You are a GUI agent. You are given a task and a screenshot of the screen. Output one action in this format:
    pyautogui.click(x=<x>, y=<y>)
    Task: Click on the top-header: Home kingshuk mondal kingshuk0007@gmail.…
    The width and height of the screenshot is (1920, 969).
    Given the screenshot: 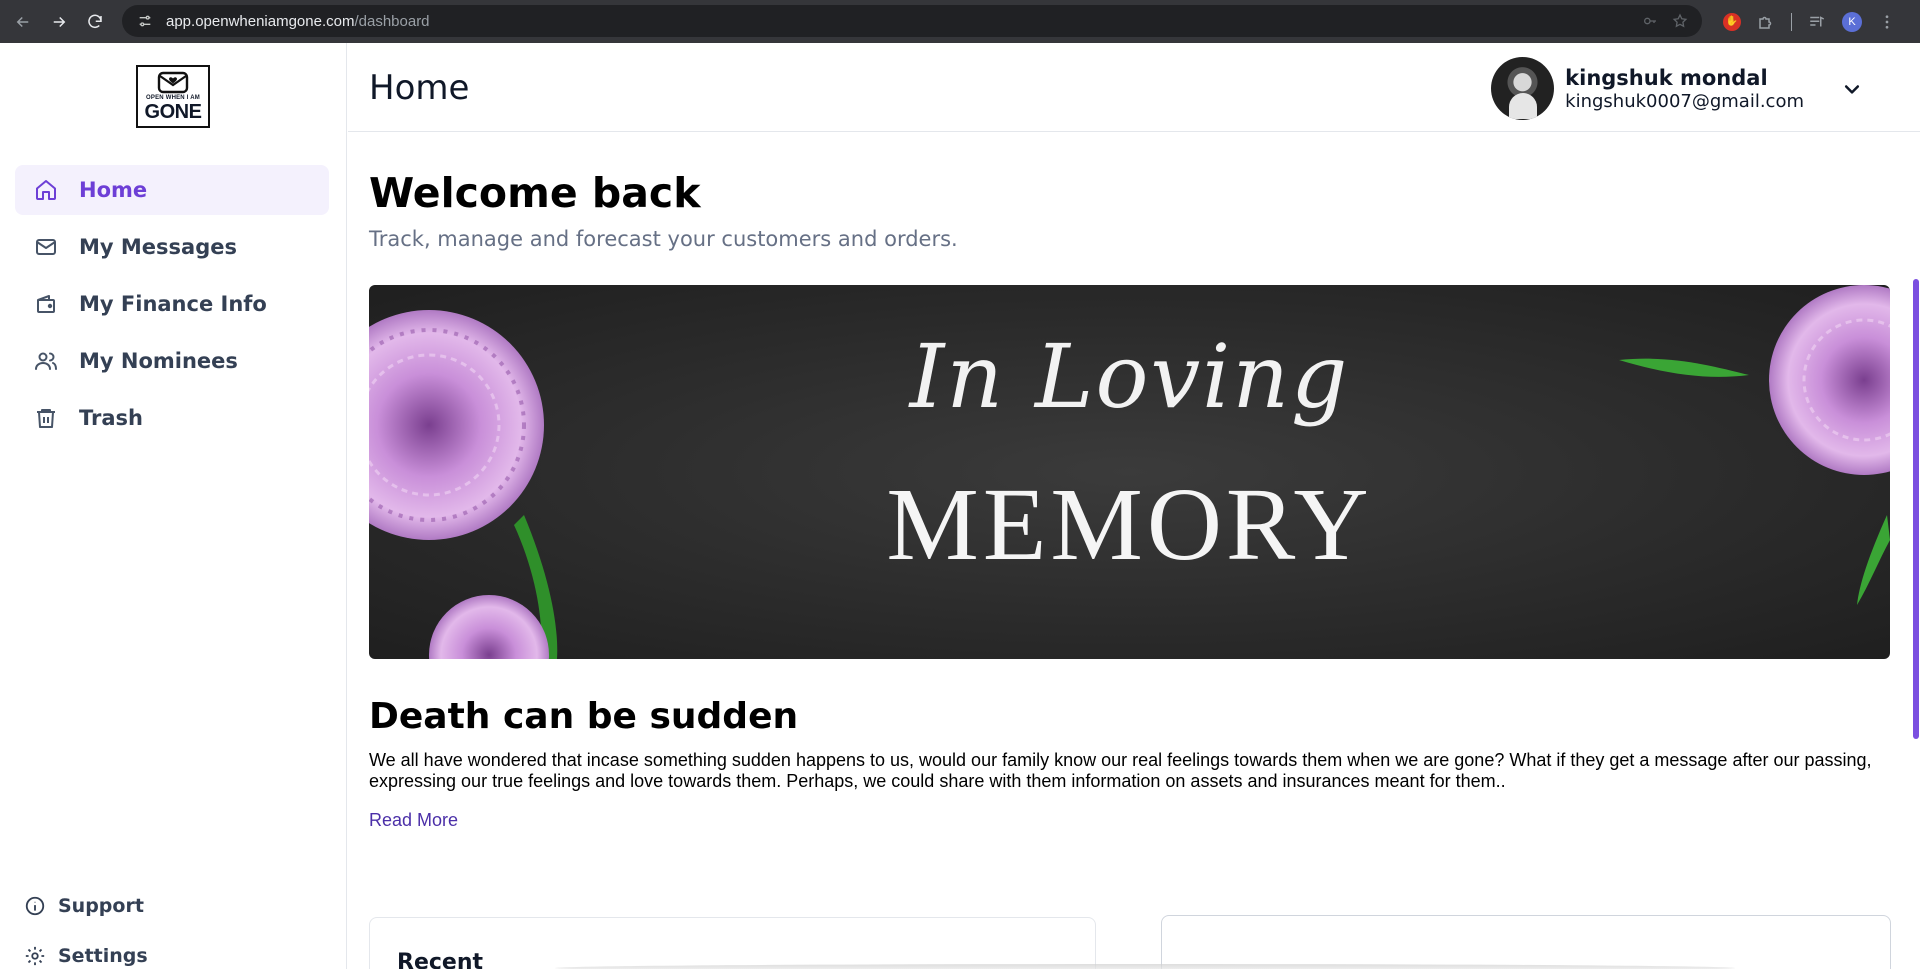 What is the action you would take?
    pyautogui.click(x=1134, y=87)
    